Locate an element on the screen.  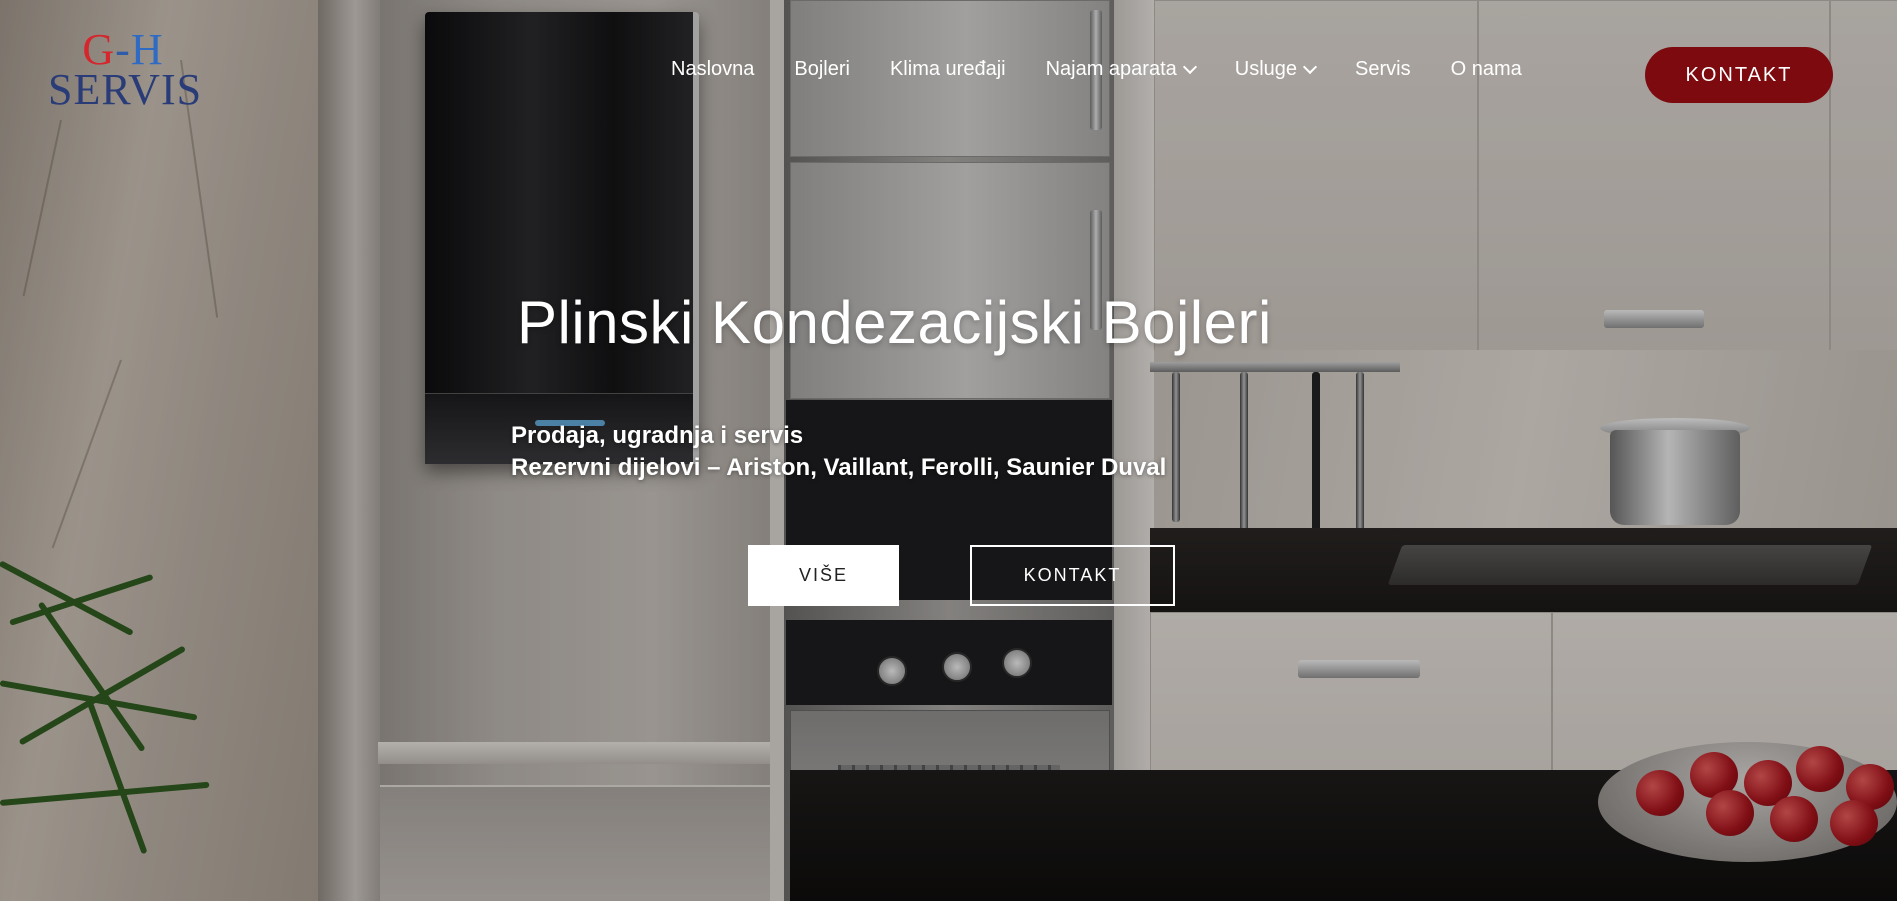
nav-item-bojleri: Bojleri is located at coordinates (822, 69).